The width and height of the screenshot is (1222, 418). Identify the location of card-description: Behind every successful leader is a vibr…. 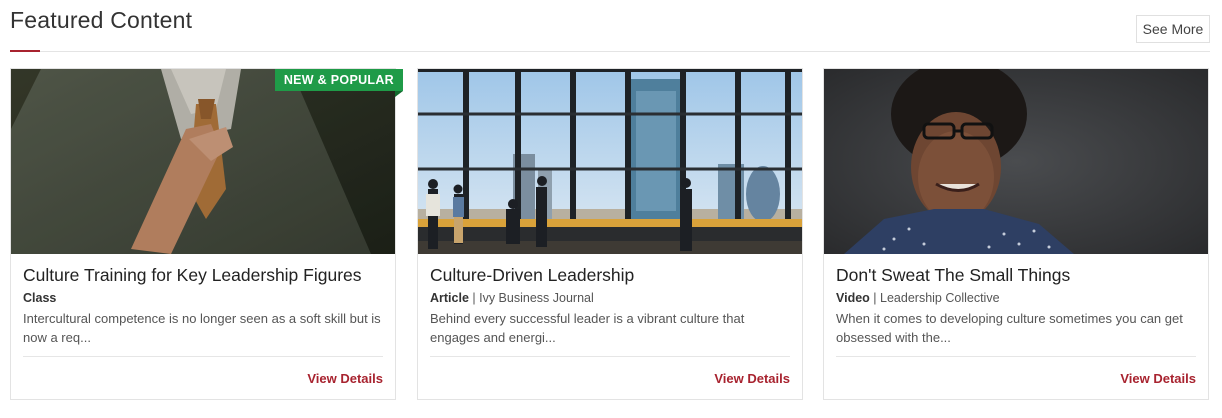
(587, 328).